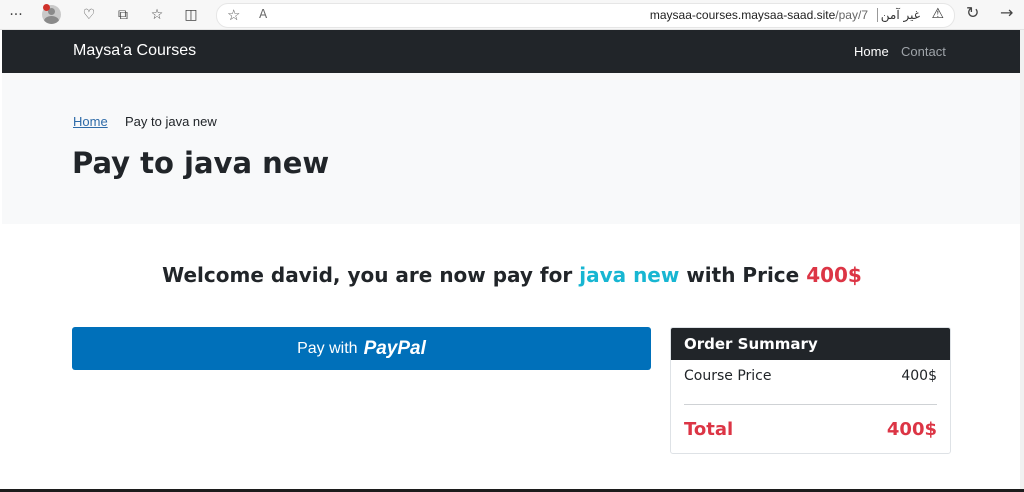  Describe the element at coordinates (877, 15) in the screenshot. I see `address-separator` at that location.